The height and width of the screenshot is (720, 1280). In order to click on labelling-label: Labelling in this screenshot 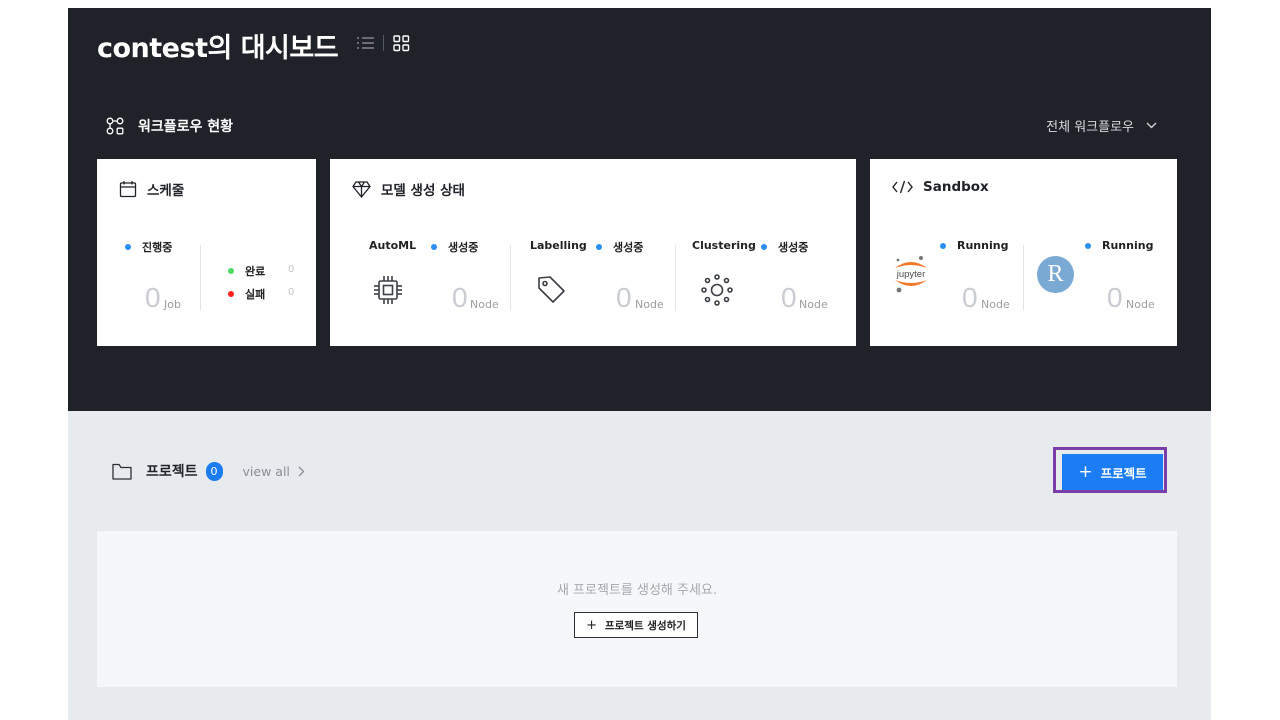, I will do `click(558, 245)`.